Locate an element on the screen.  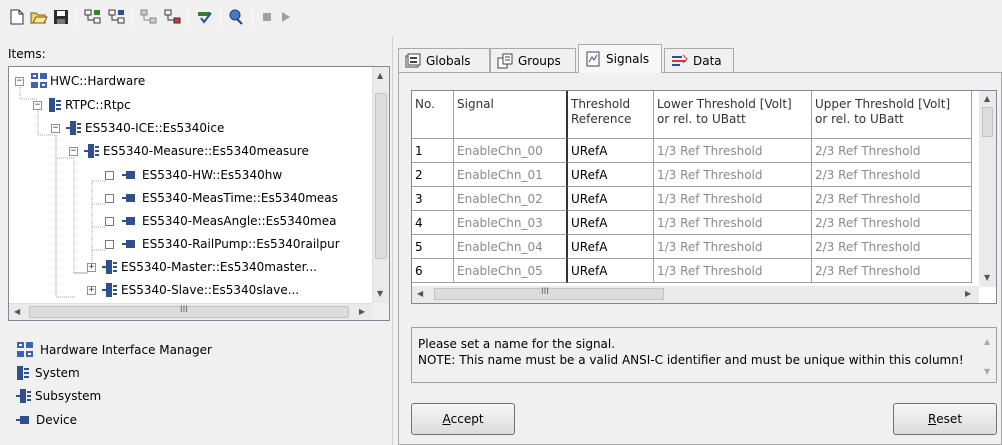
tab-groups: Groups is located at coordinates (533, 60).